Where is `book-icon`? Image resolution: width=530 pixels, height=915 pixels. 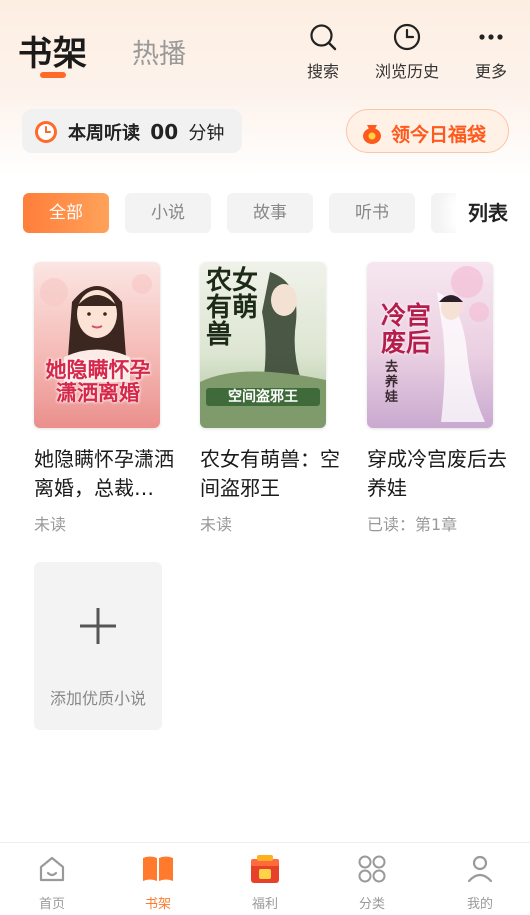
book-icon is located at coordinates (158, 868).